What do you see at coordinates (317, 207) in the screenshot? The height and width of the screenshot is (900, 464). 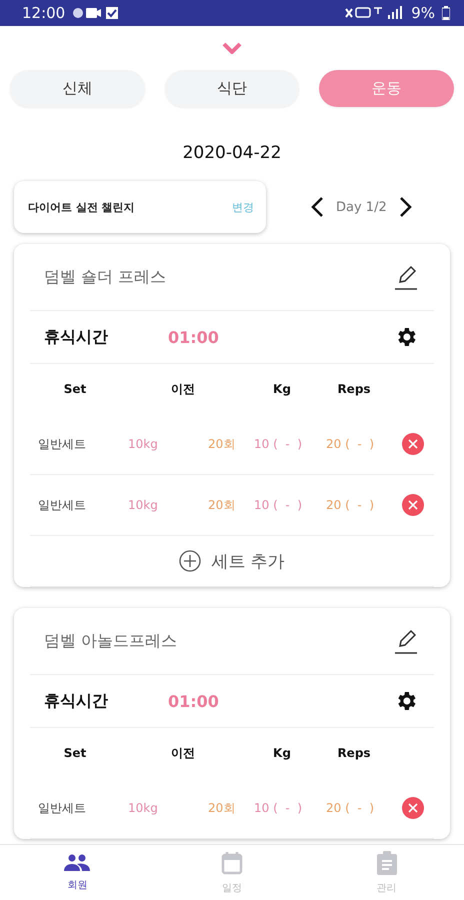 I see `chevron-left-icon` at bounding box center [317, 207].